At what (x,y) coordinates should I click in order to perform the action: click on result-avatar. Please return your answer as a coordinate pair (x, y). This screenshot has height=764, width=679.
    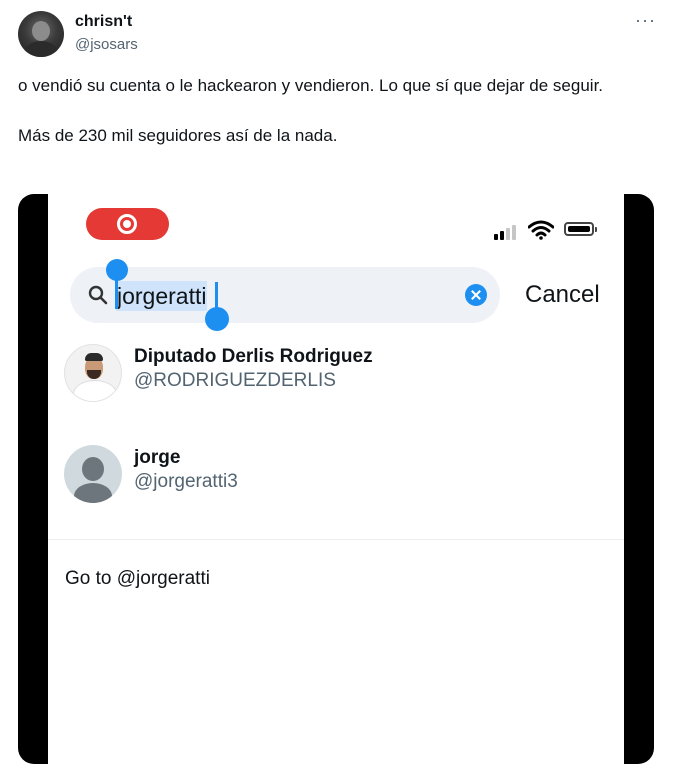
    Looking at the image, I should click on (93, 373).